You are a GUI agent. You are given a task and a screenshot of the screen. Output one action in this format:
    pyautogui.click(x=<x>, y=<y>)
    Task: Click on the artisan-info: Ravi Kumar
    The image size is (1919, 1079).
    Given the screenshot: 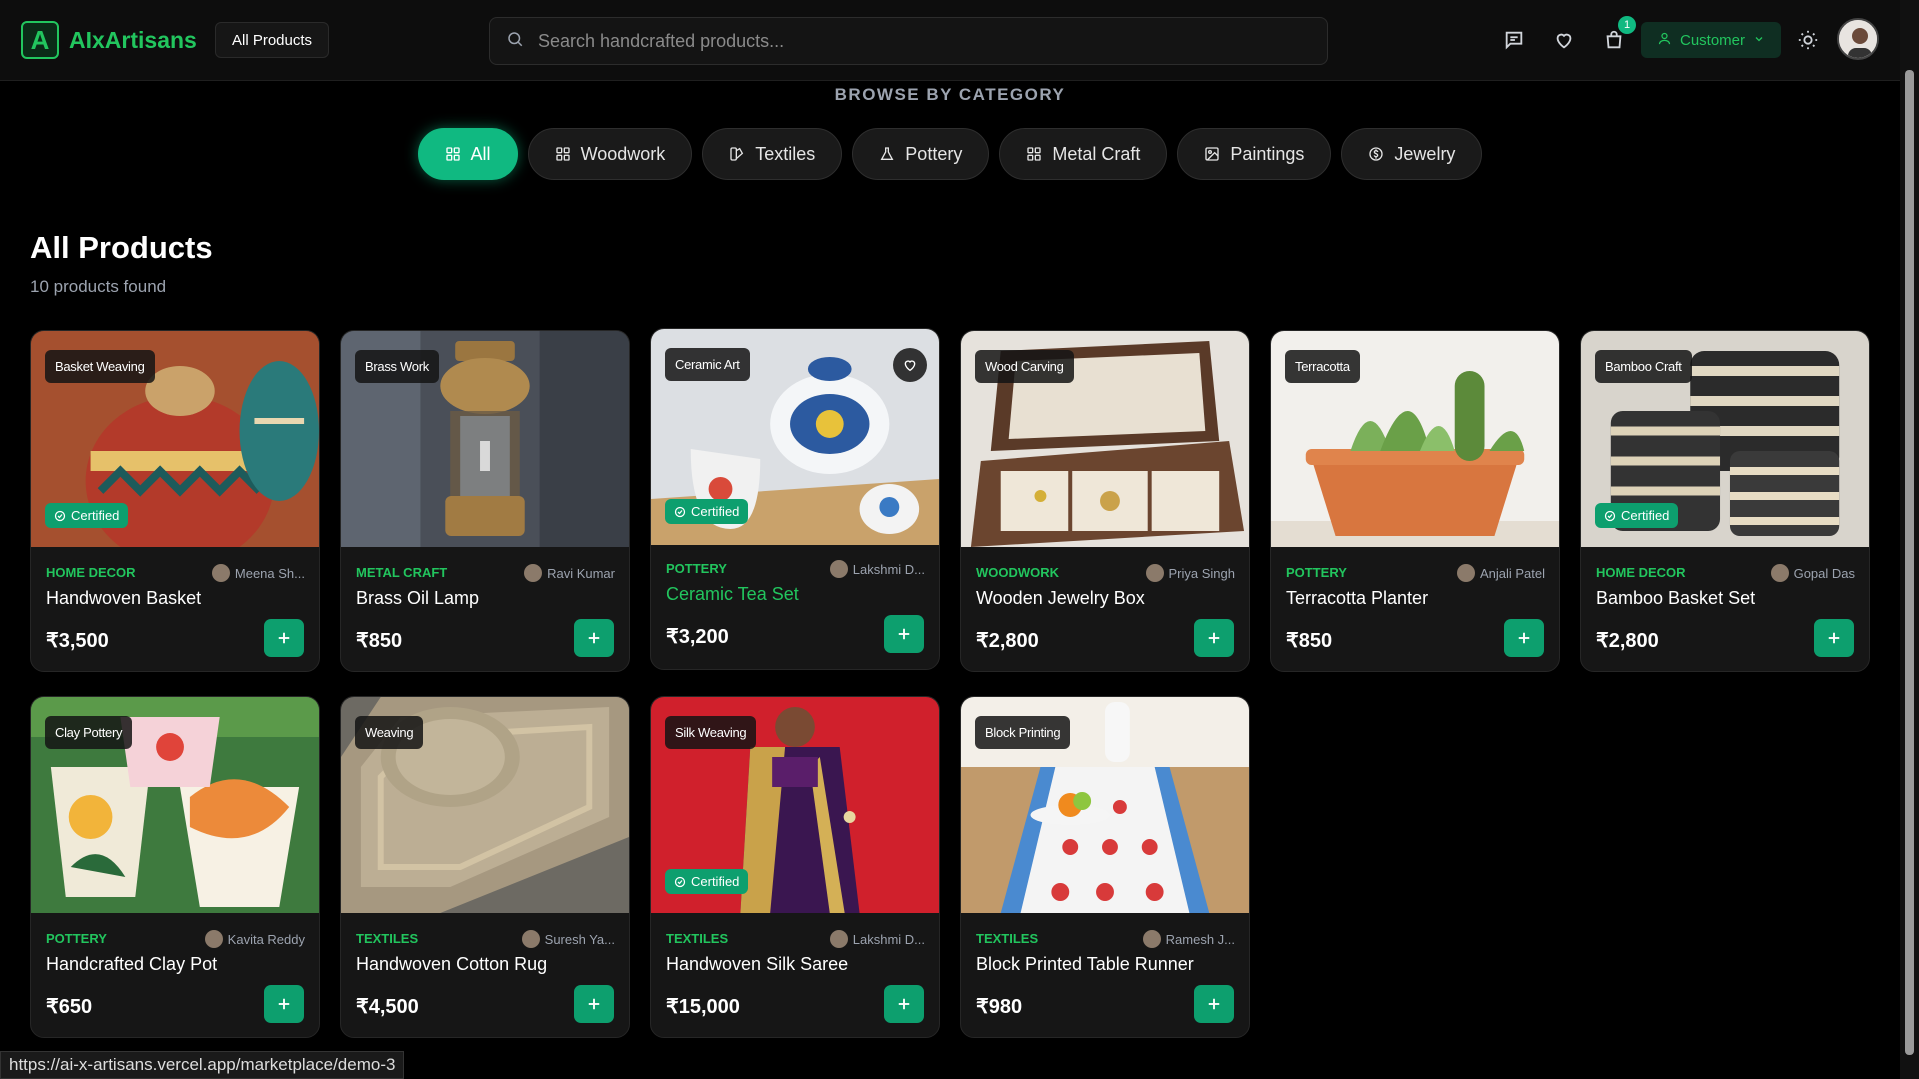 What is the action you would take?
    pyautogui.click(x=569, y=573)
    